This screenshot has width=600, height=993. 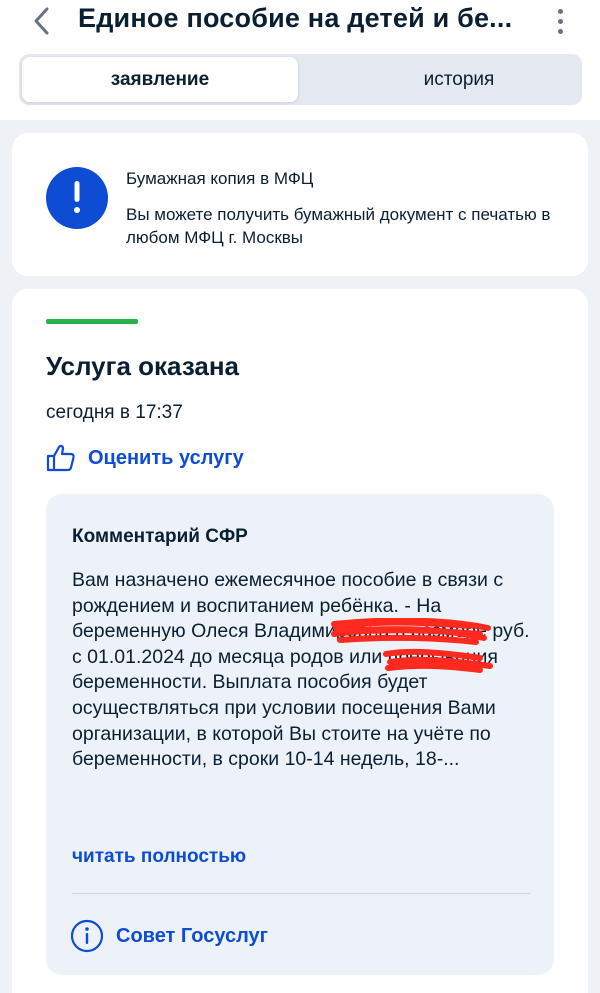 I want to click on status-progress-bar, so click(x=92, y=321).